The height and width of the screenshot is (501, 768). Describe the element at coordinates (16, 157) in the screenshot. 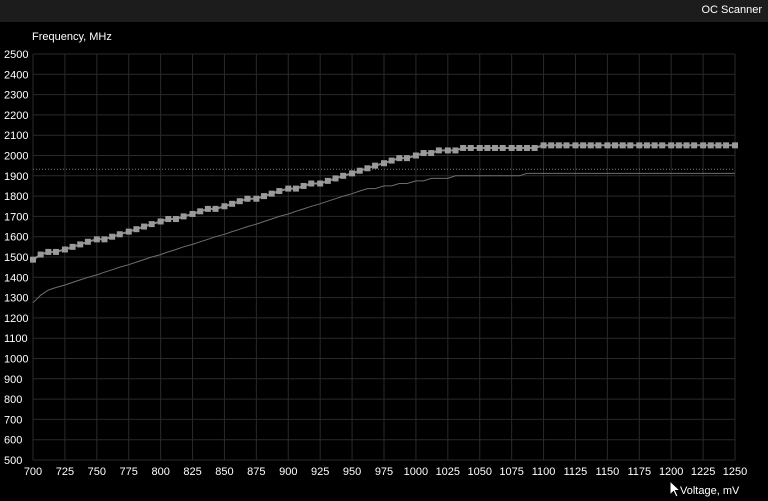

I see `y-tick-label: 2000` at that location.